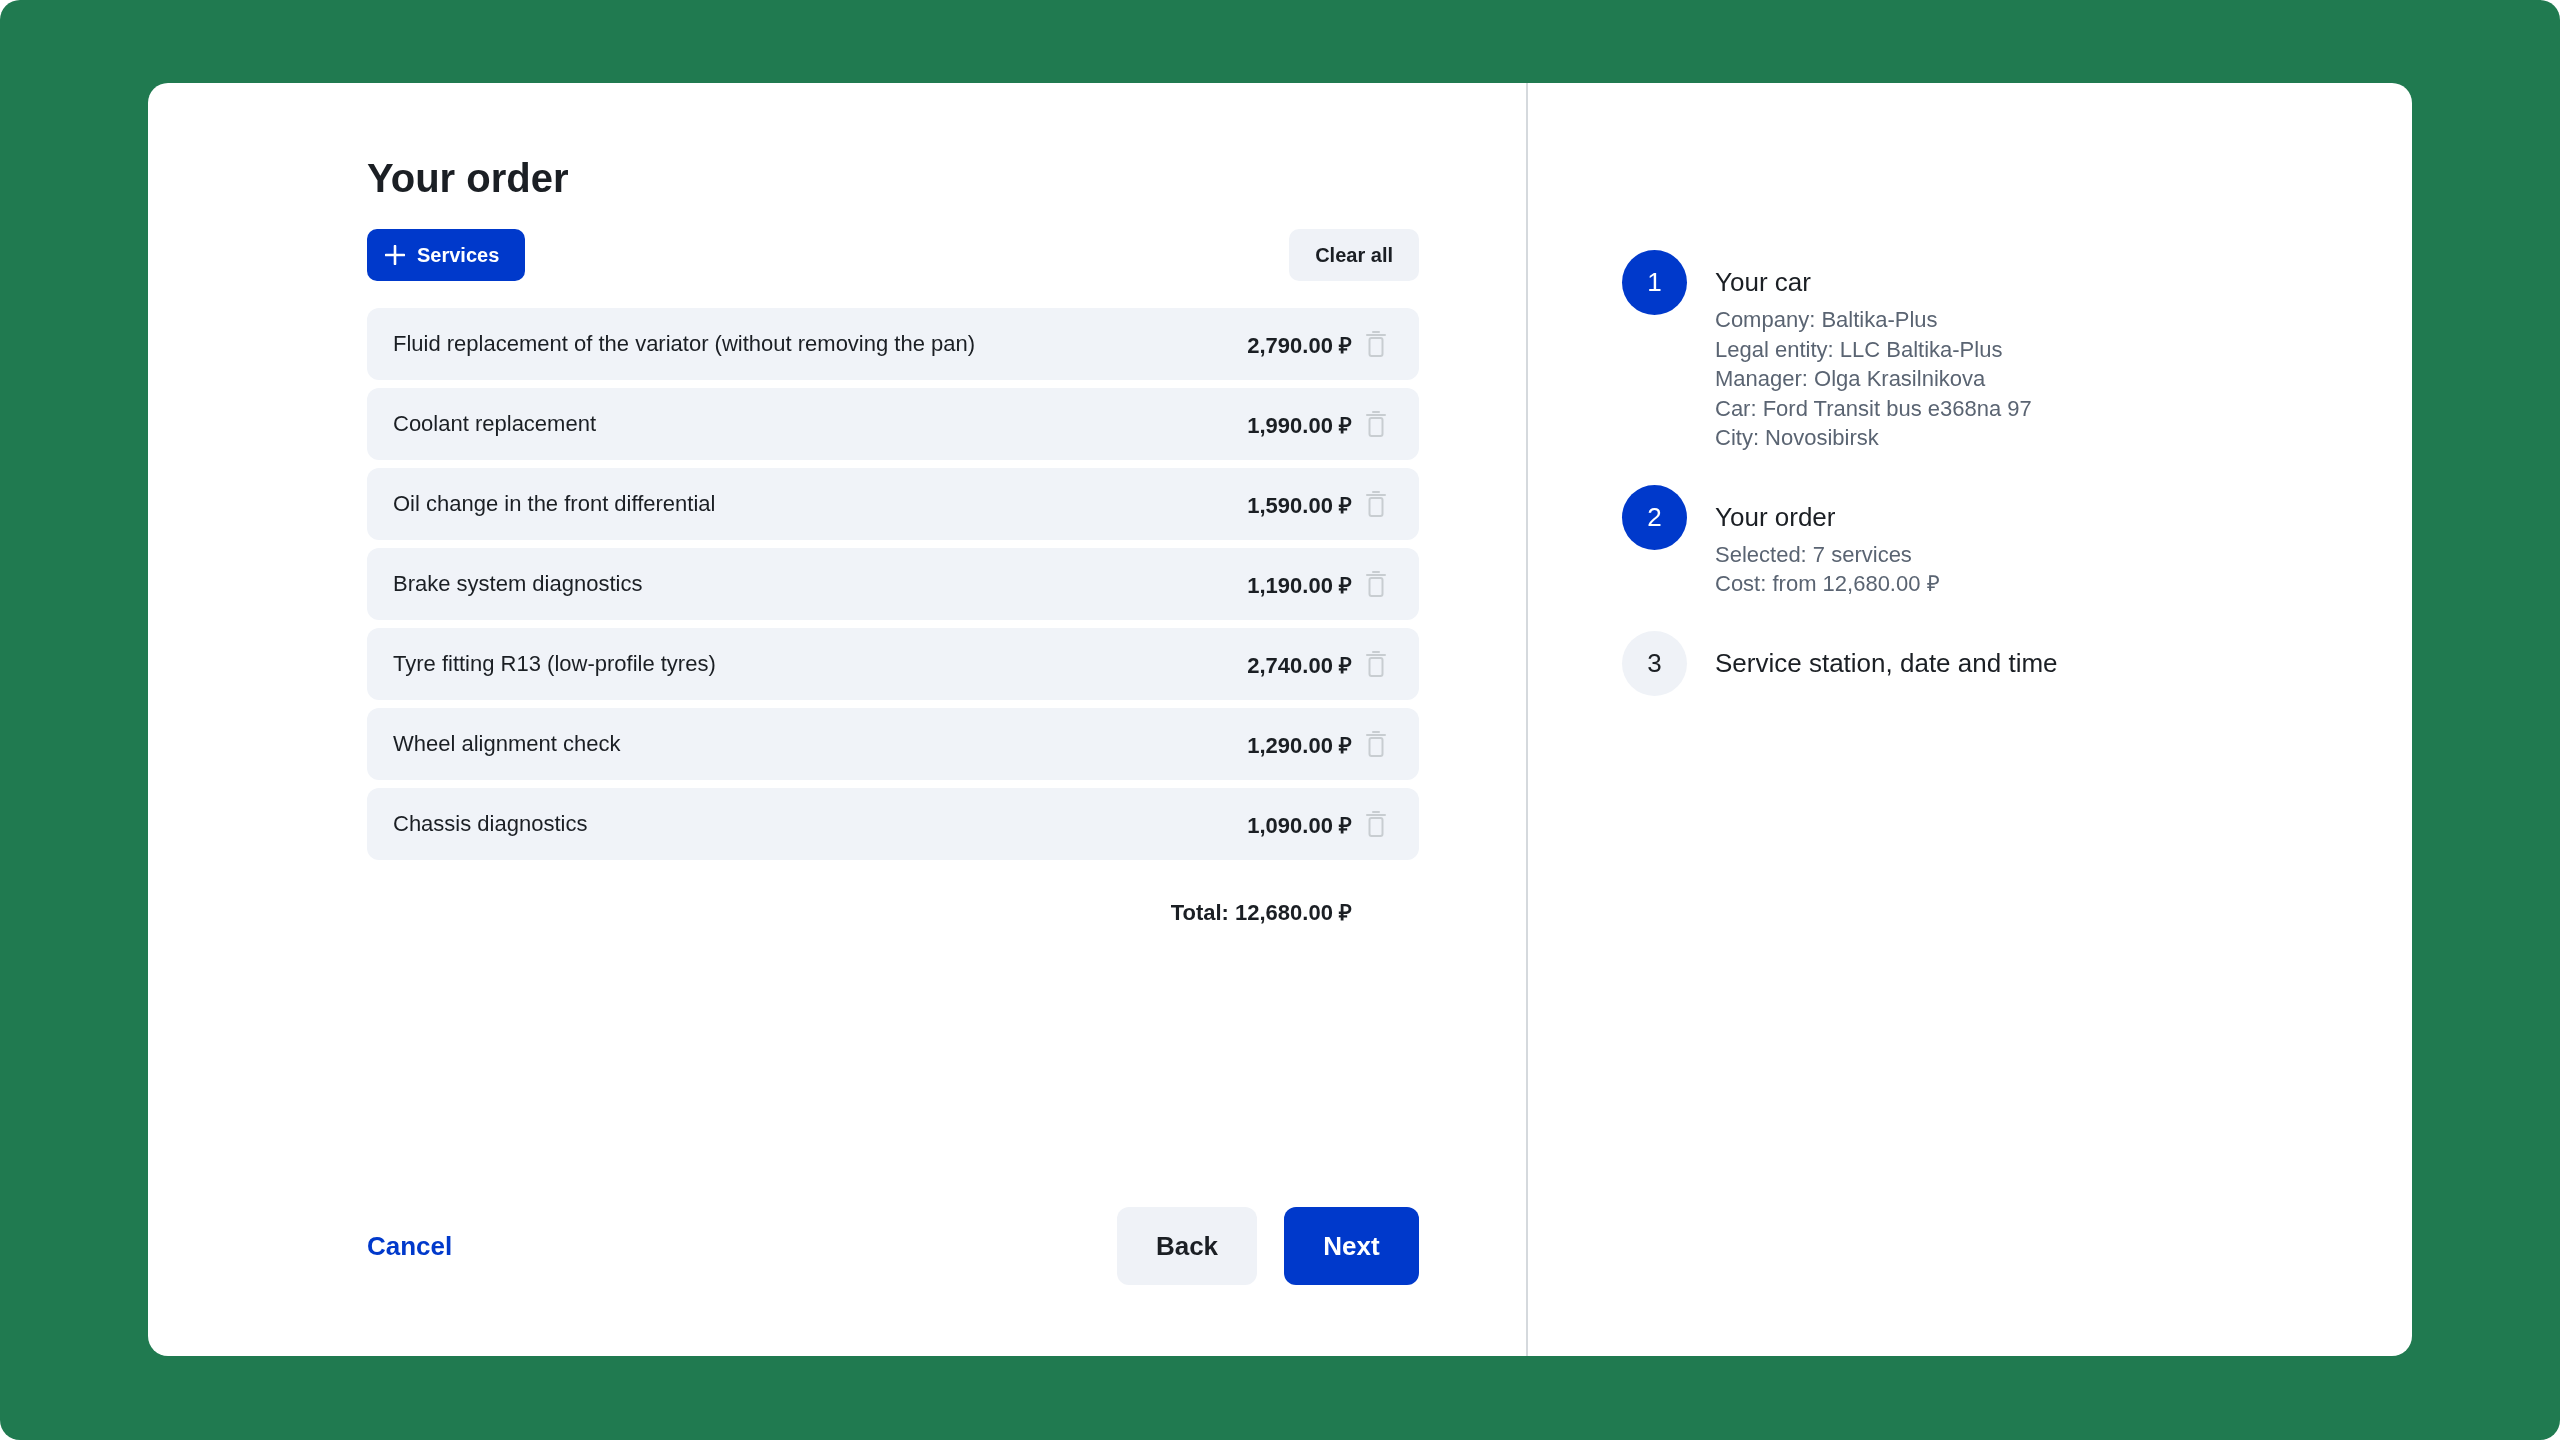  Describe the element at coordinates (1299, 425) in the screenshot. I see `service-price: 1,990.00 ₽` at that location.